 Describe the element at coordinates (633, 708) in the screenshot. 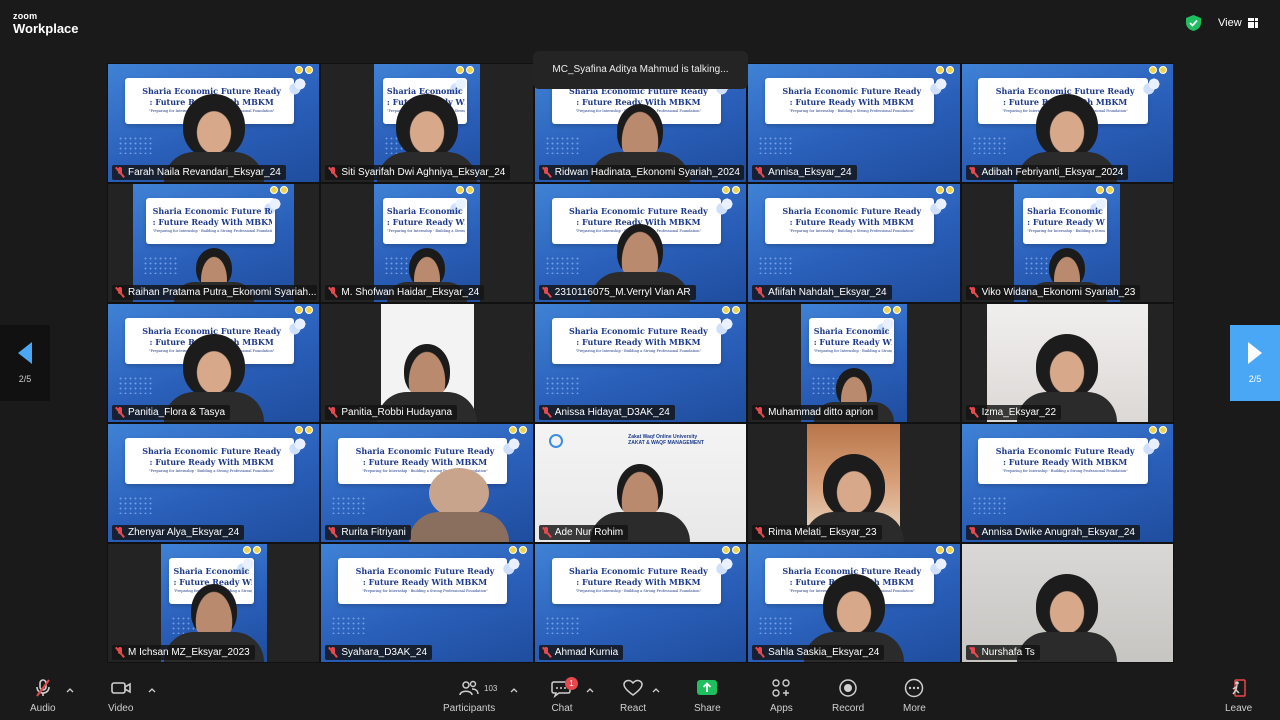

I see `react-label: React` at that location.